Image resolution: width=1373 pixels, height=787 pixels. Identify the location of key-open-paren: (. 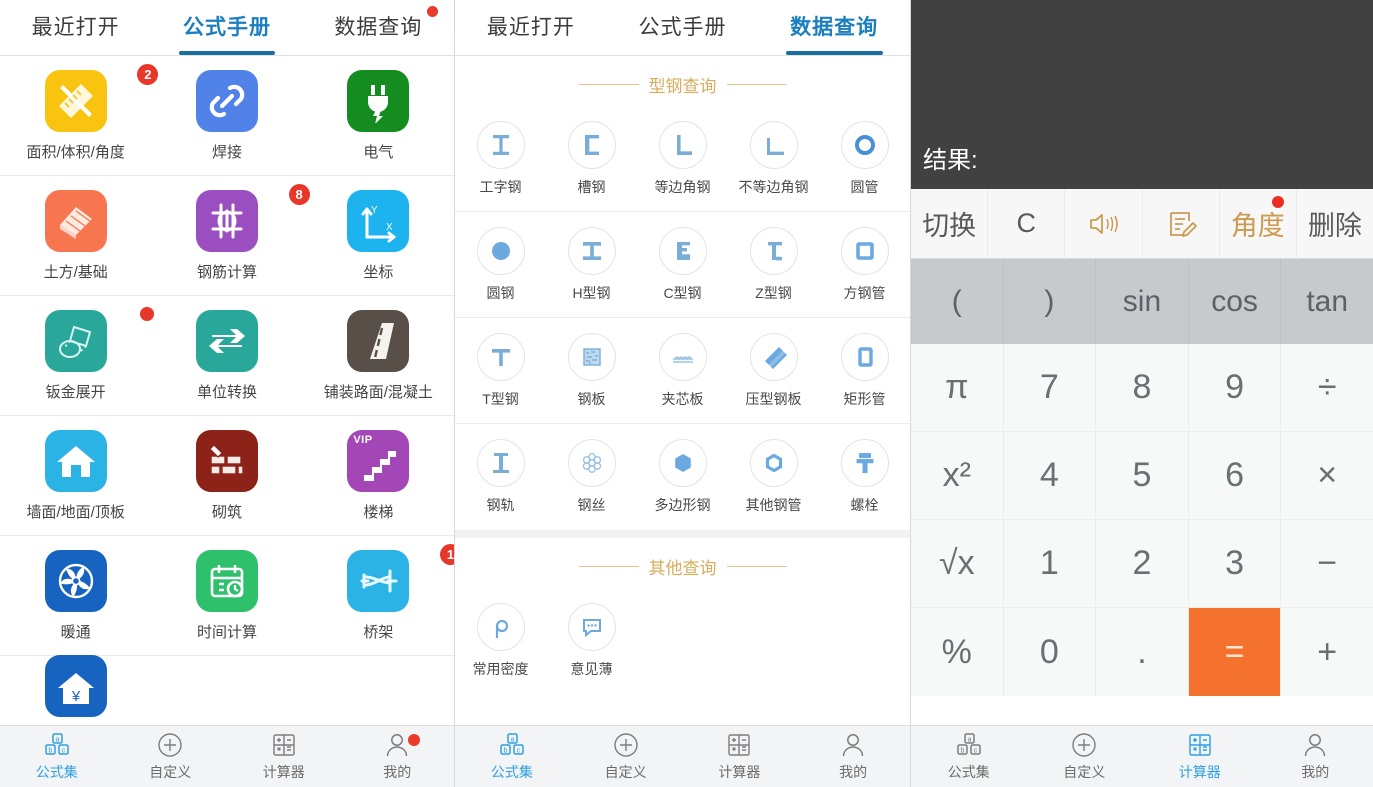
(957, 301).